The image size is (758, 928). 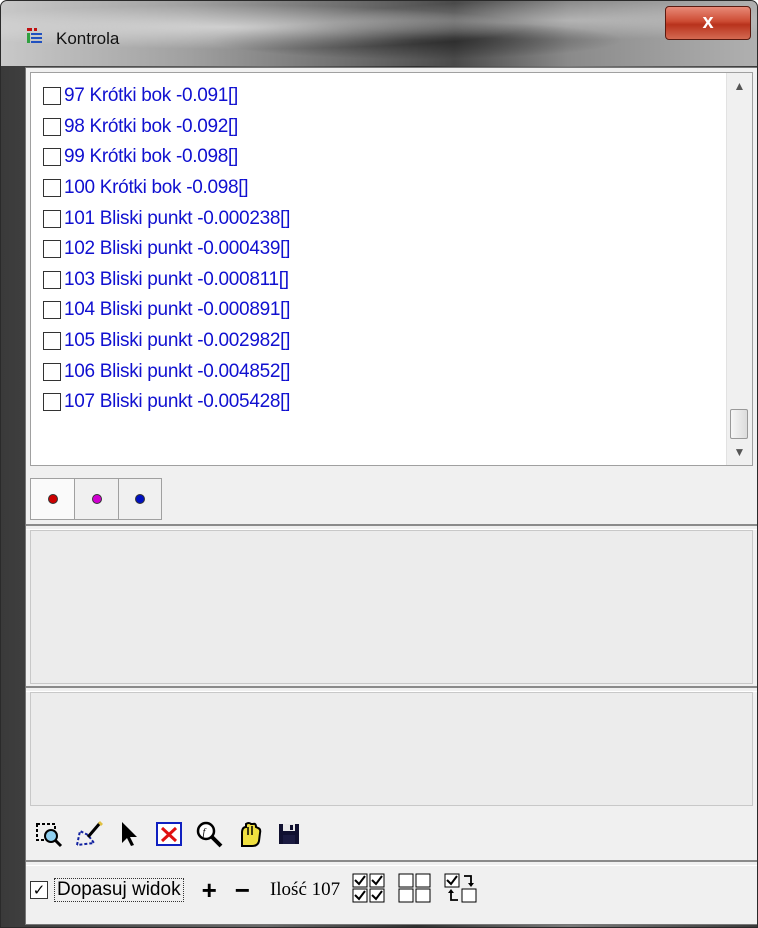 I want to click on list-item: 99 Krótki bok -0.098[], so click(x=378, y=157).